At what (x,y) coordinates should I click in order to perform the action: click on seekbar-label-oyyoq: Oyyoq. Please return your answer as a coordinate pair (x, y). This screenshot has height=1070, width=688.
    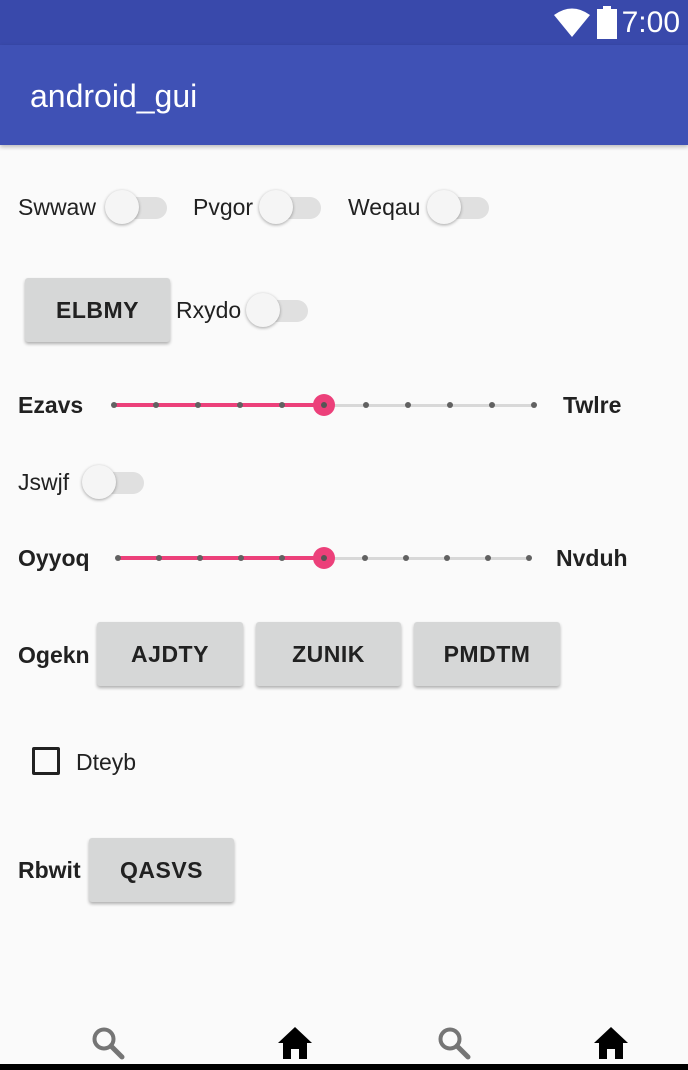
    Looking at the image, I should click on (54, 558).